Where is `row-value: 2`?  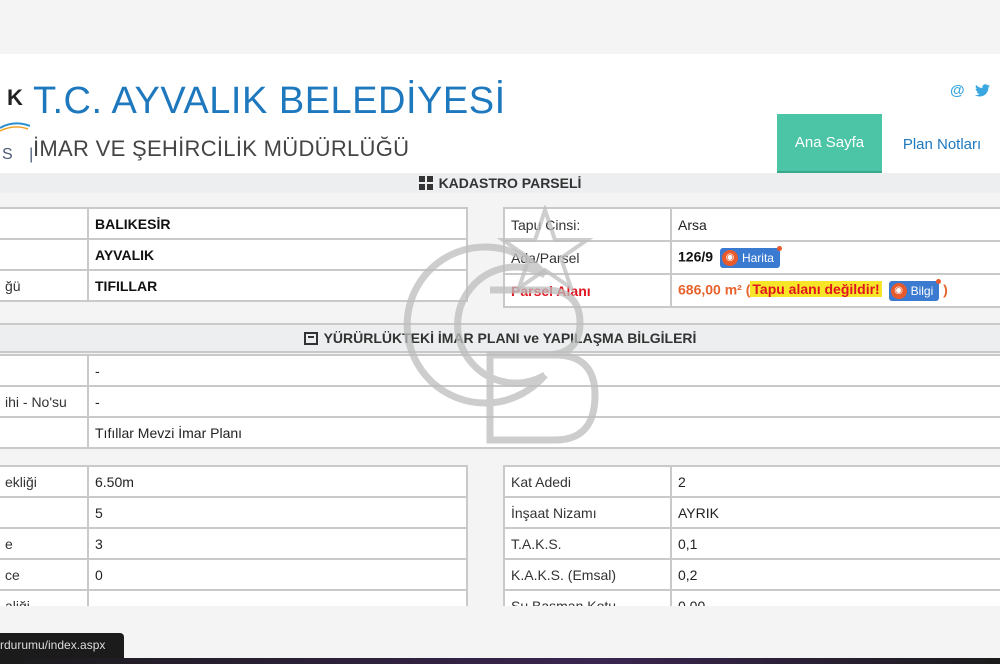 row-value: 2 is located at coordinates (835, 481).